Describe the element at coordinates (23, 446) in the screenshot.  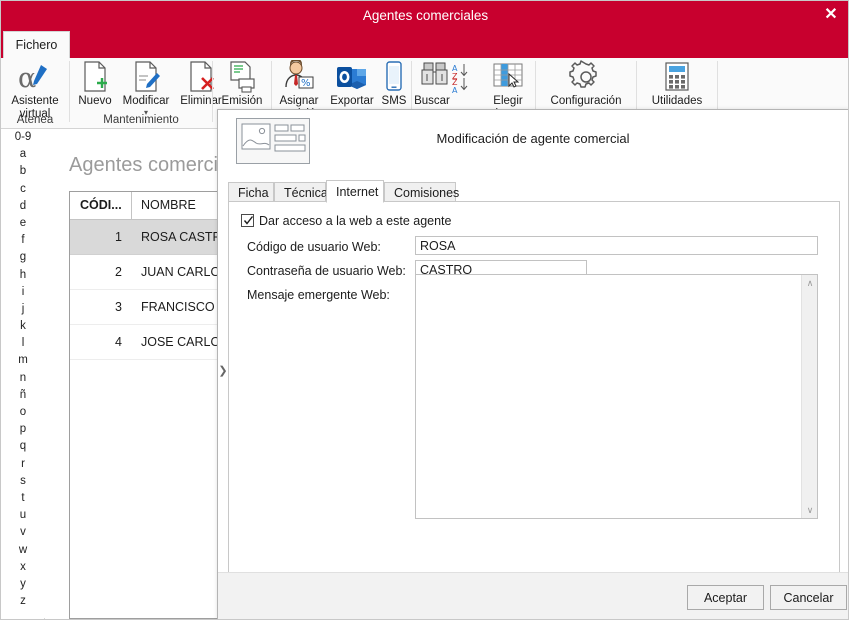
I see `alpha-index-q: q` at that location.